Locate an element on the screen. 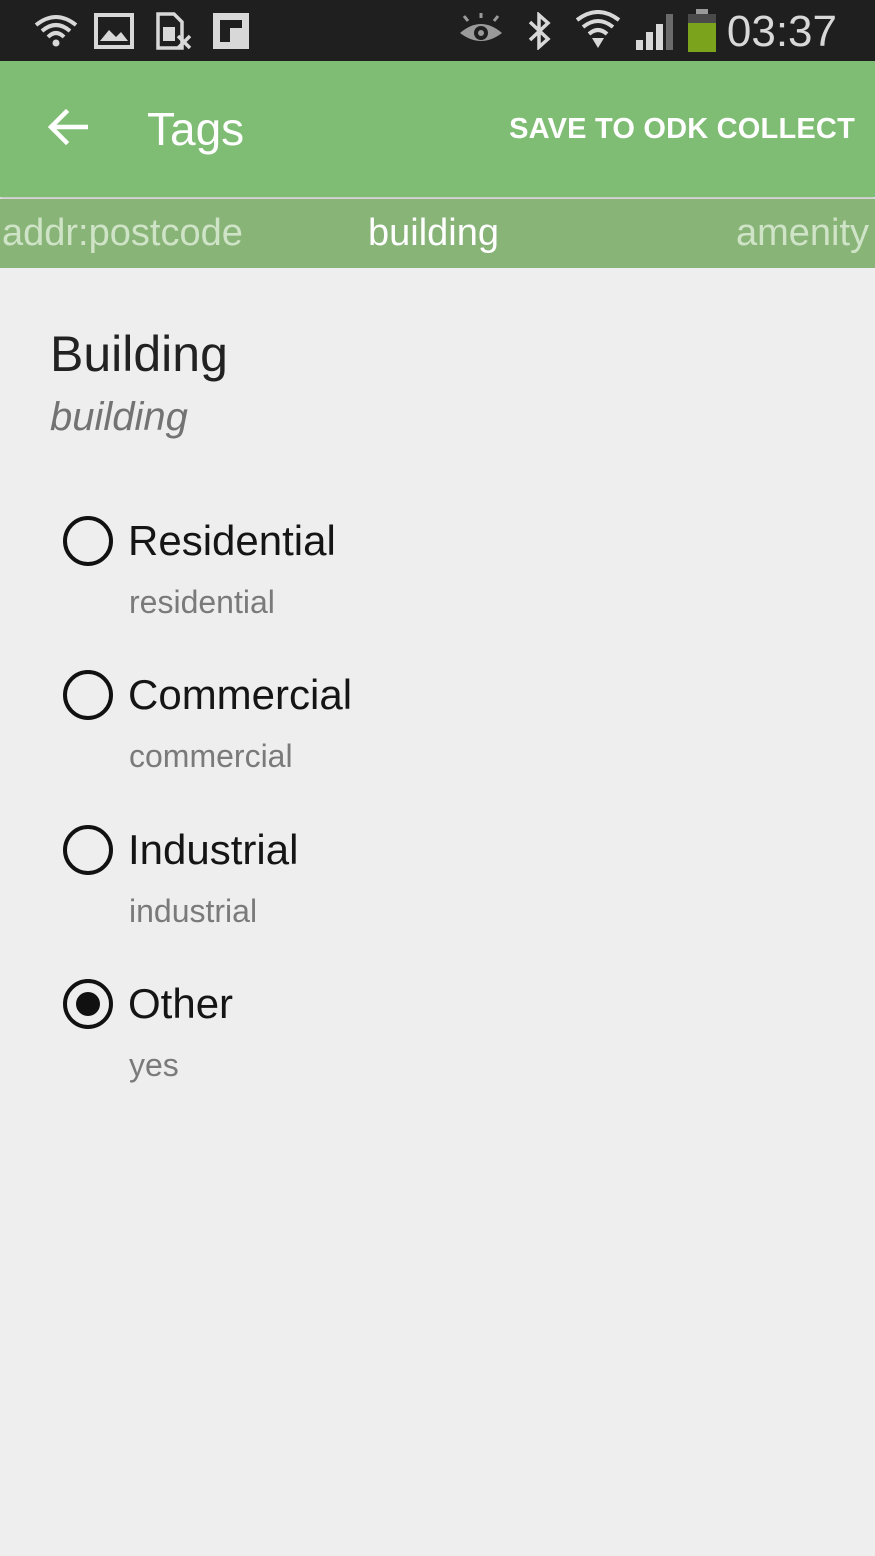 Image resolution: width=875 pixels, height=1556 pixels. option-other: Other yes is located at coordinates (410, 1044).